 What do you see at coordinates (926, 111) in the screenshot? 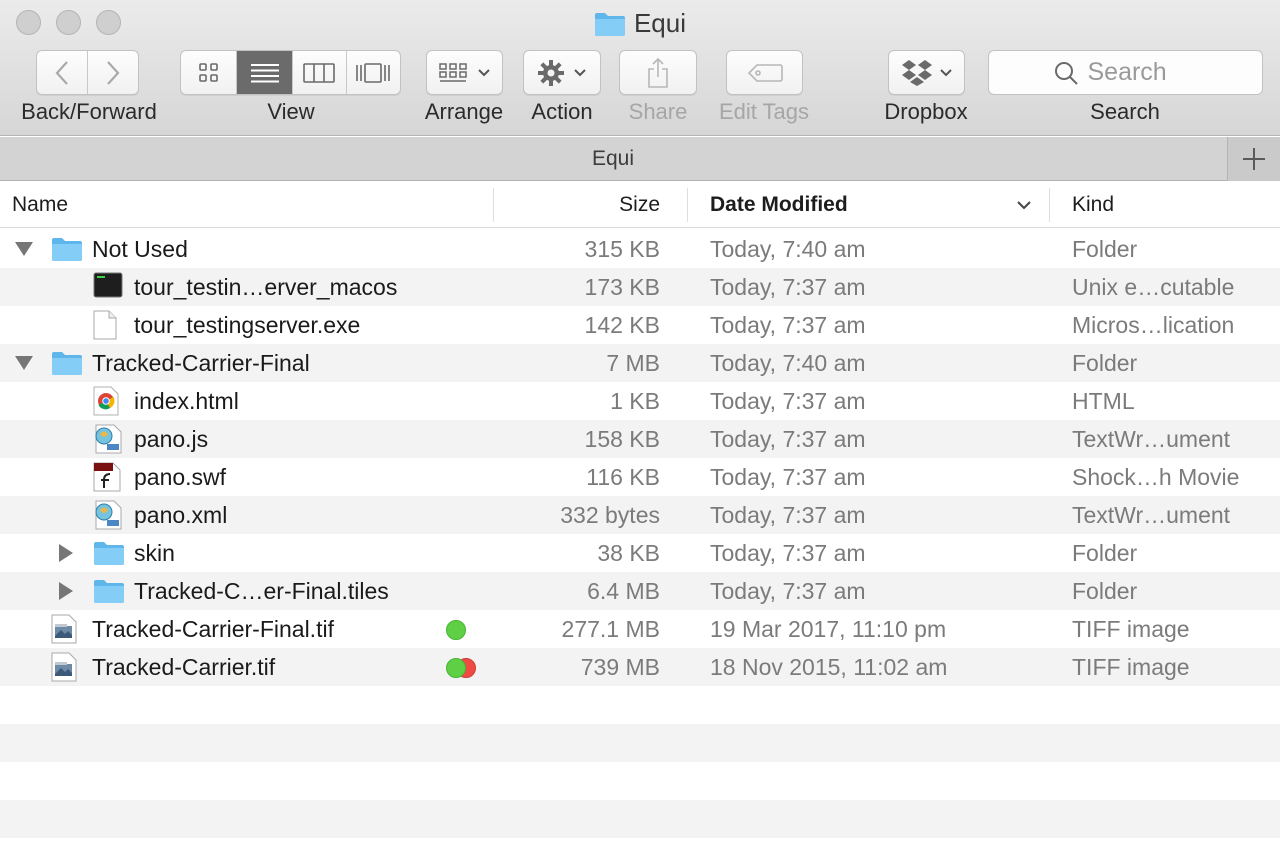
I see `dropbox-label: Dropbox` at bounding box center [926, 111].